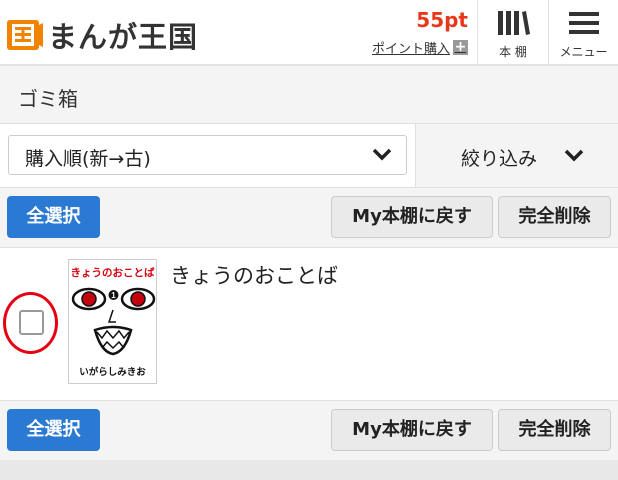 The width and height of the screenshot is (618, 480). What do you see at coordinates (254, 275) in the screenshot?
I see `book-title: きょうのおことば` at bounding box center [254, 275].